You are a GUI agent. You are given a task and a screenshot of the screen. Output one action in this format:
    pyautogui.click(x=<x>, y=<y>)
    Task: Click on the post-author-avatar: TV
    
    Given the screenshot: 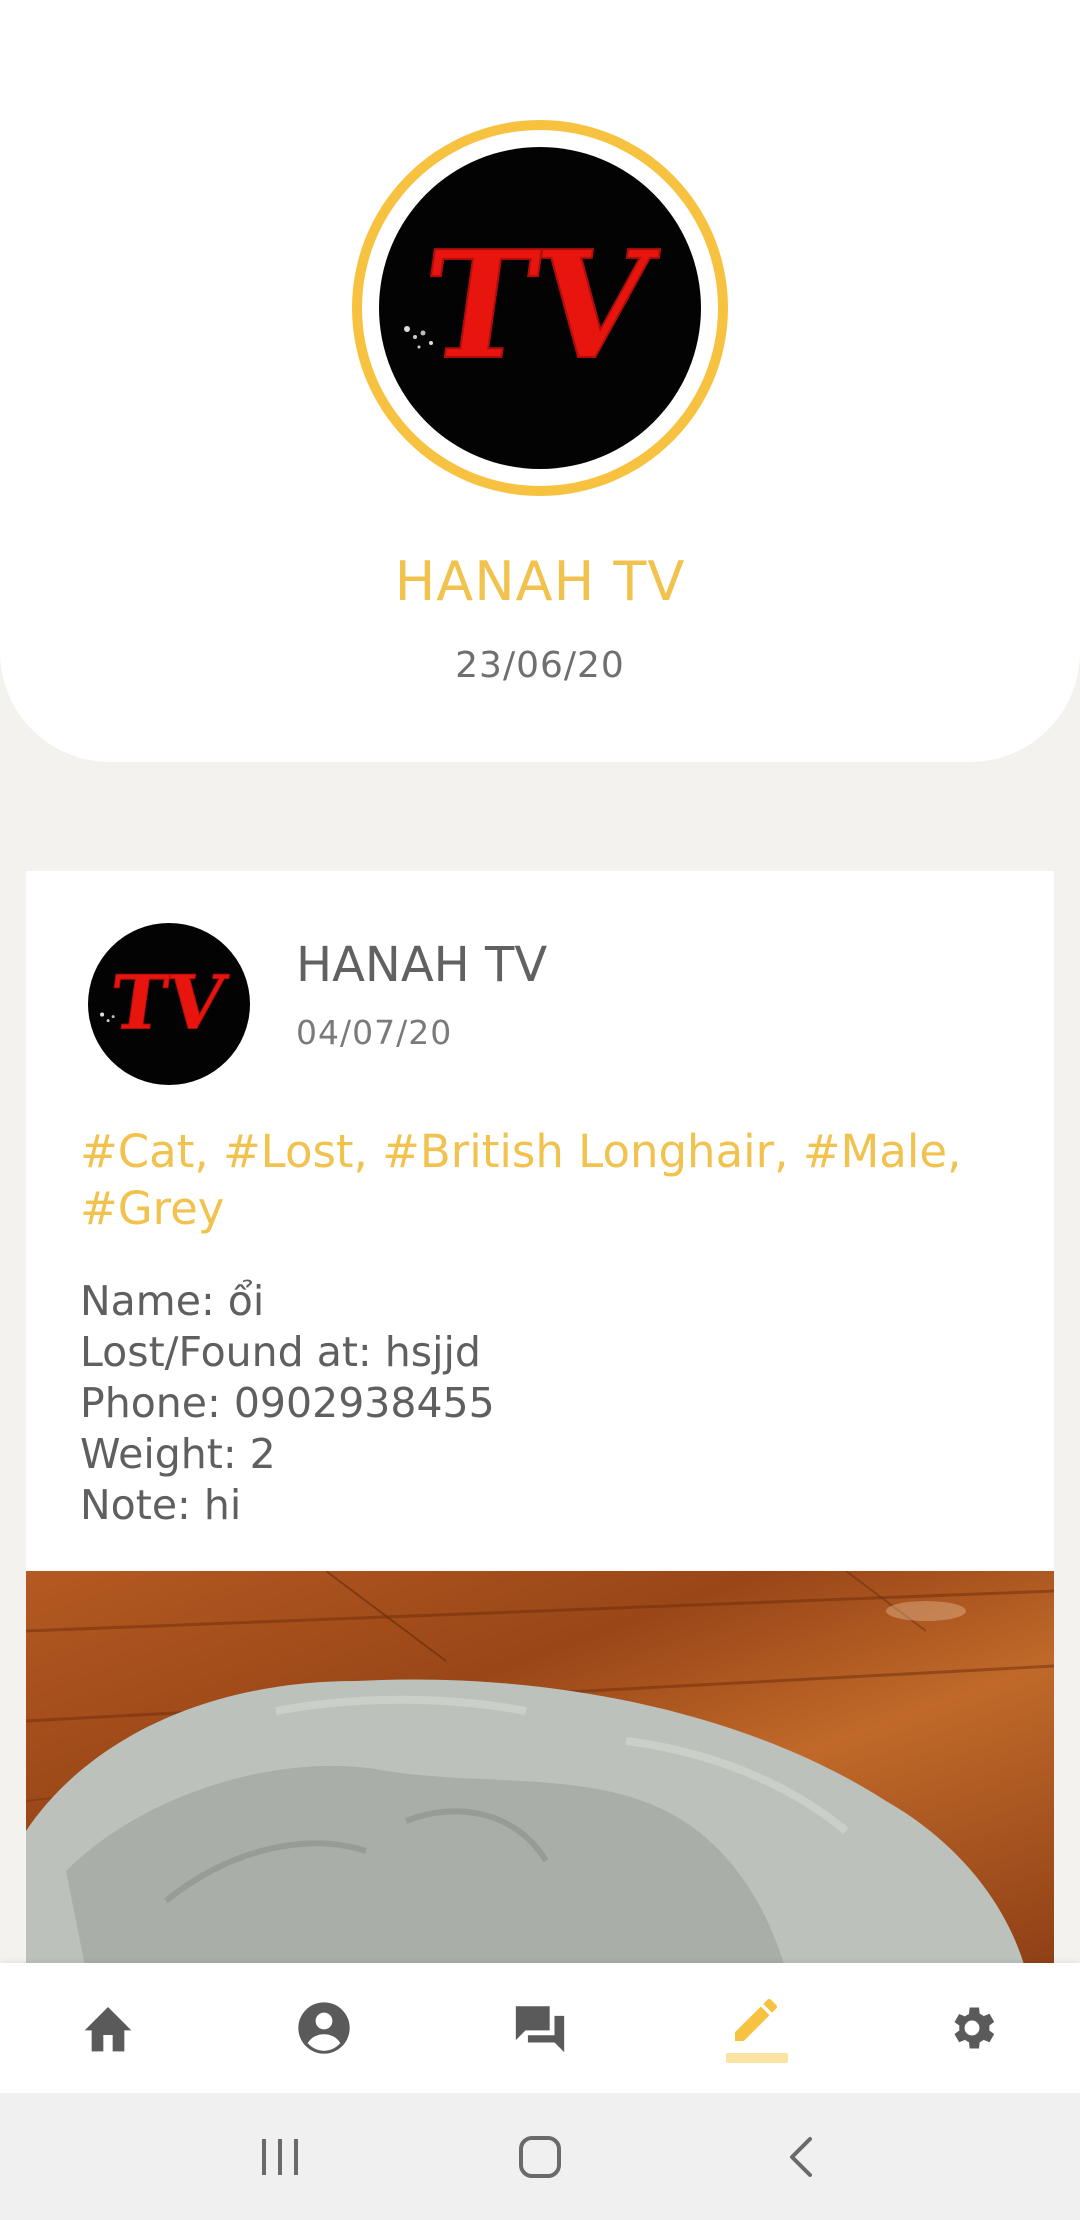 What is the action you would take?
    pyautogui.click(x=169, y=1004)
    